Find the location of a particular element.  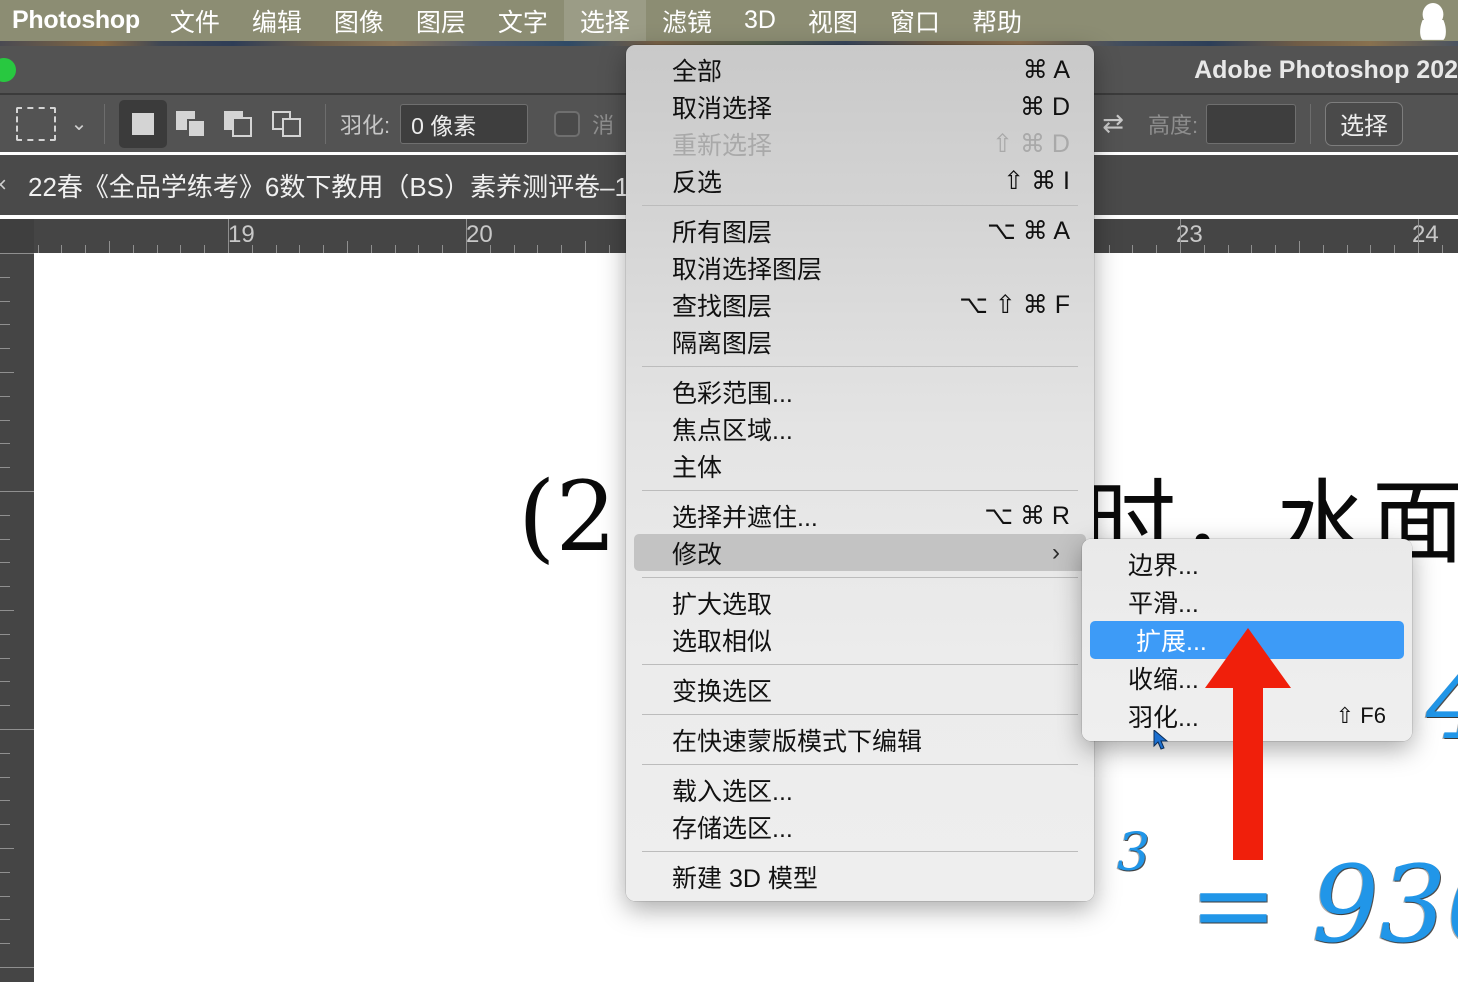

close-icon: × is located at coordinates (8, 185).